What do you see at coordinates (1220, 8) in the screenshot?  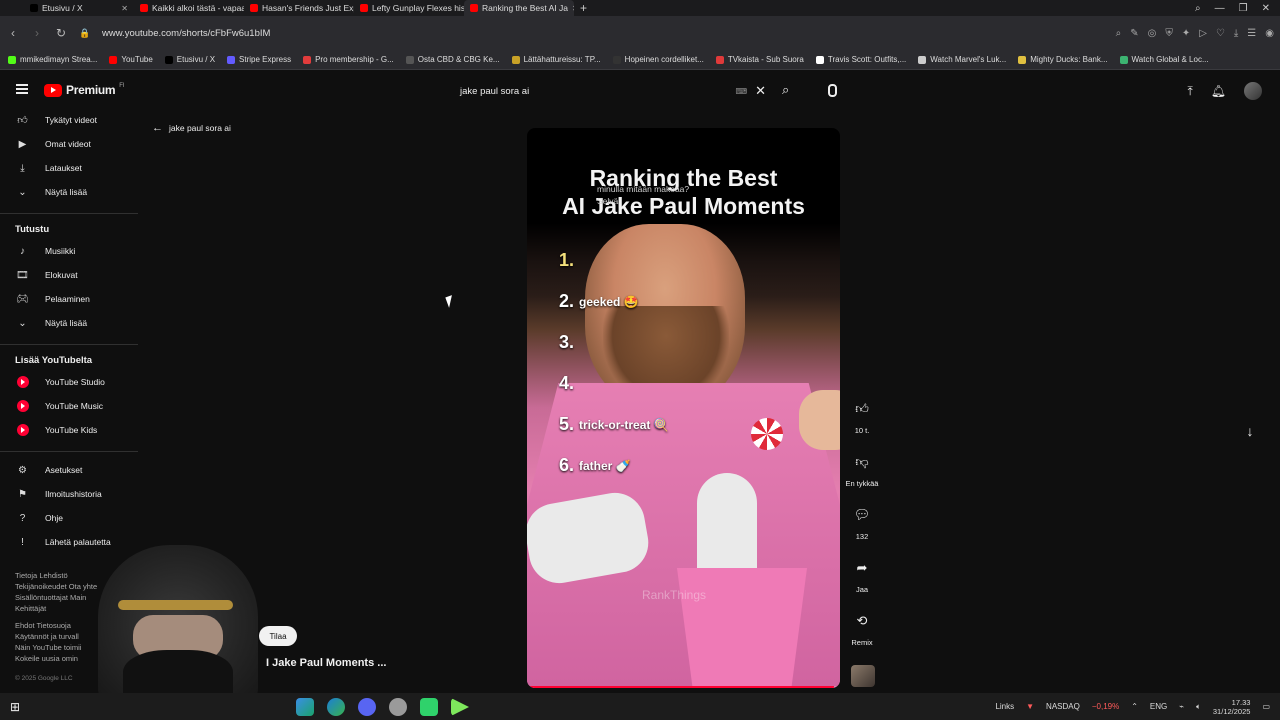 I see `minimize-button: —` at bounding box center [1220, 8].